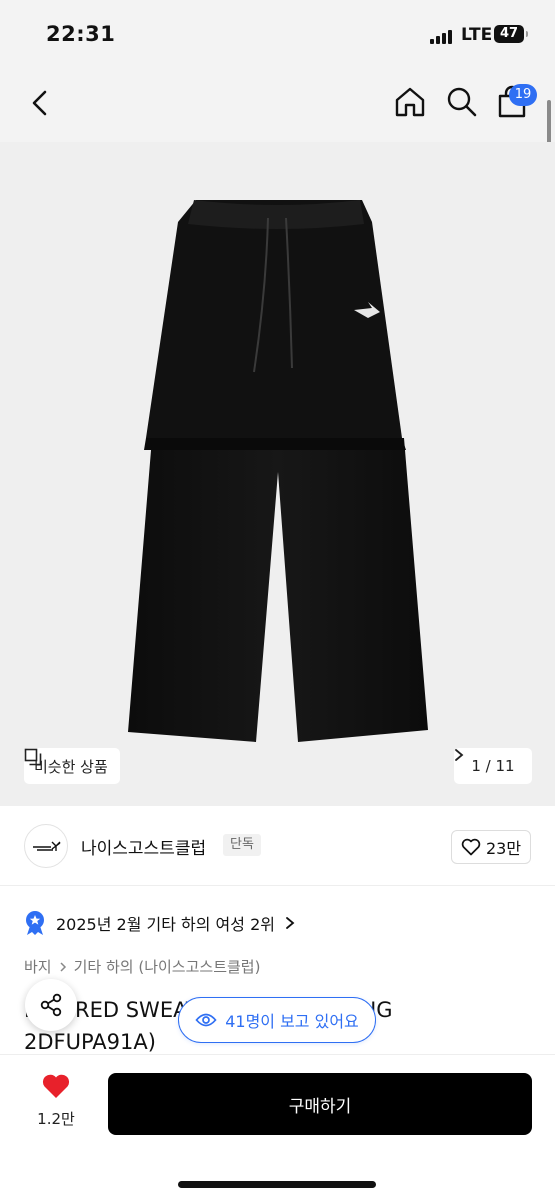 The width and height of the screenshot is (555, 1200). I want to click on similar-label: 비슷한 상품, so click(71, 766).